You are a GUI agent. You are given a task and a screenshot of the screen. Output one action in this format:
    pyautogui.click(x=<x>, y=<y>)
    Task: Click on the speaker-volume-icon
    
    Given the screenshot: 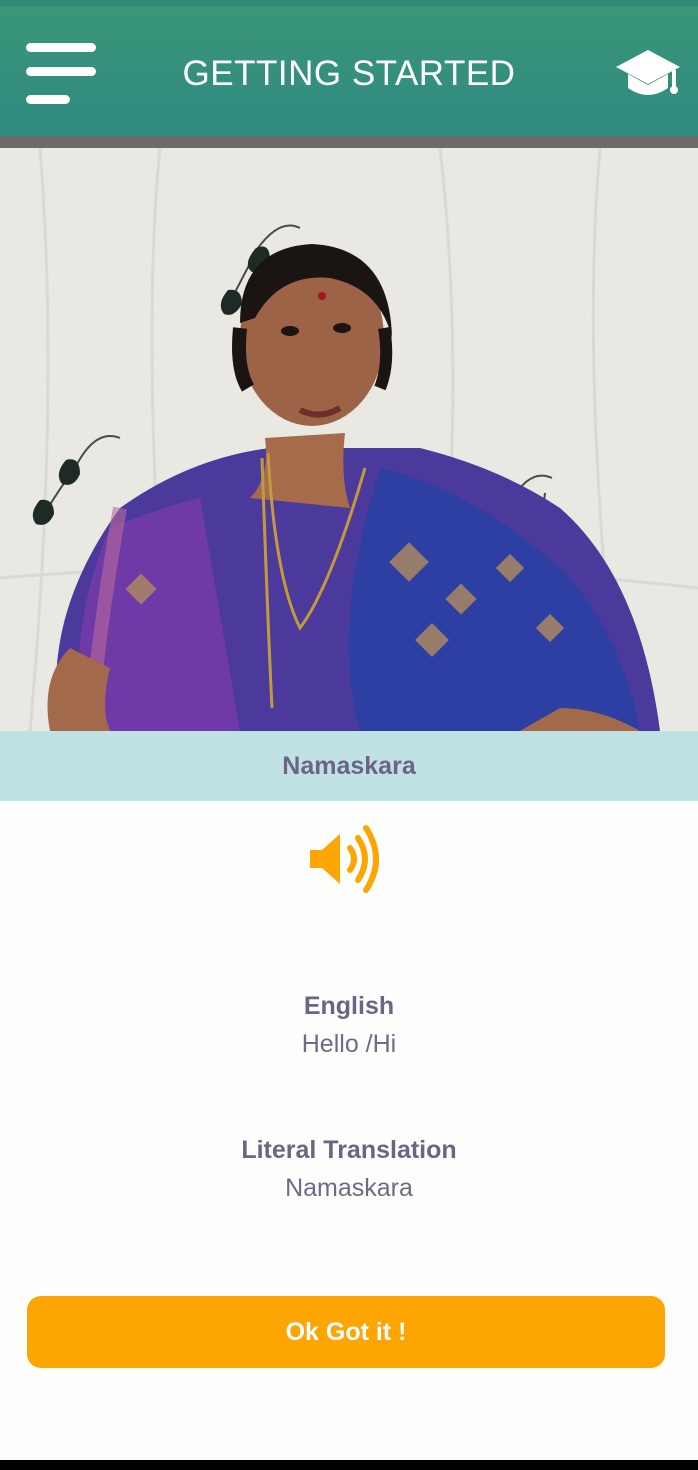 What is the action you would take?
    pyautogui.click(x=346, y=859)
    